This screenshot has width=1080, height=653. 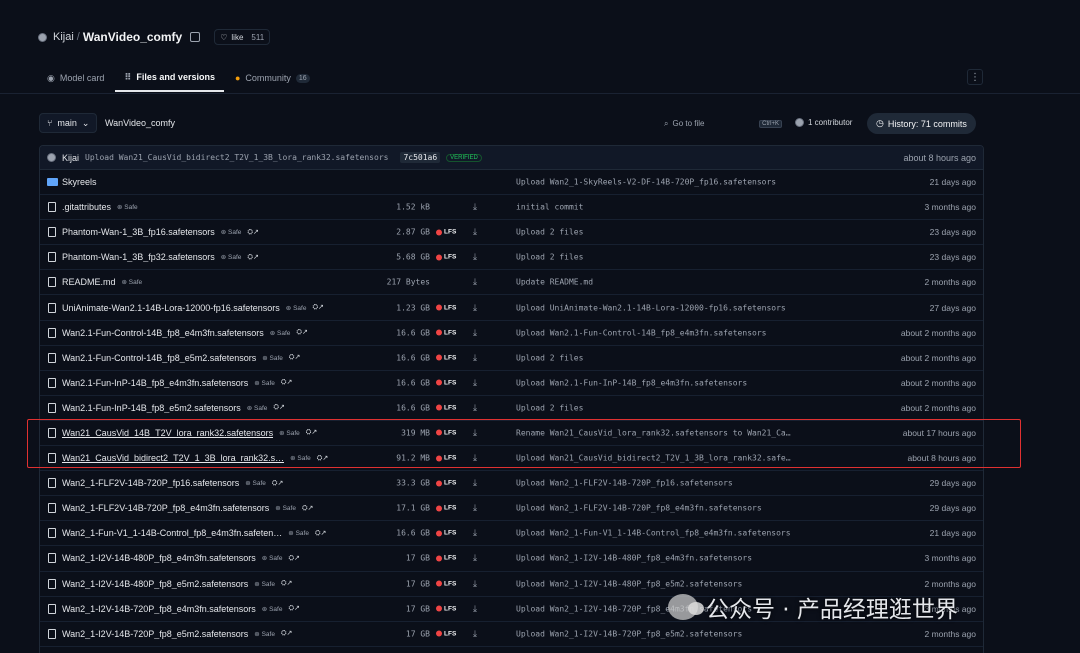 I want to click on file-name-link: README.md, so click(x=89, y=282).